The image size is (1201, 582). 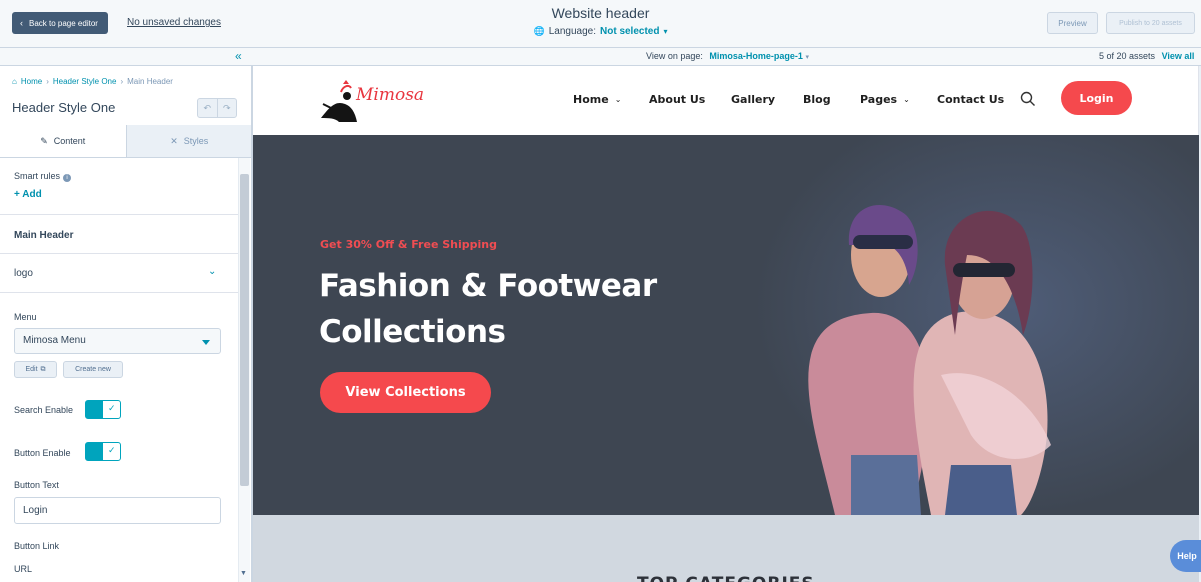 I want to click on smart-rules-label: Smart rules i, so click(x=43, y=176).